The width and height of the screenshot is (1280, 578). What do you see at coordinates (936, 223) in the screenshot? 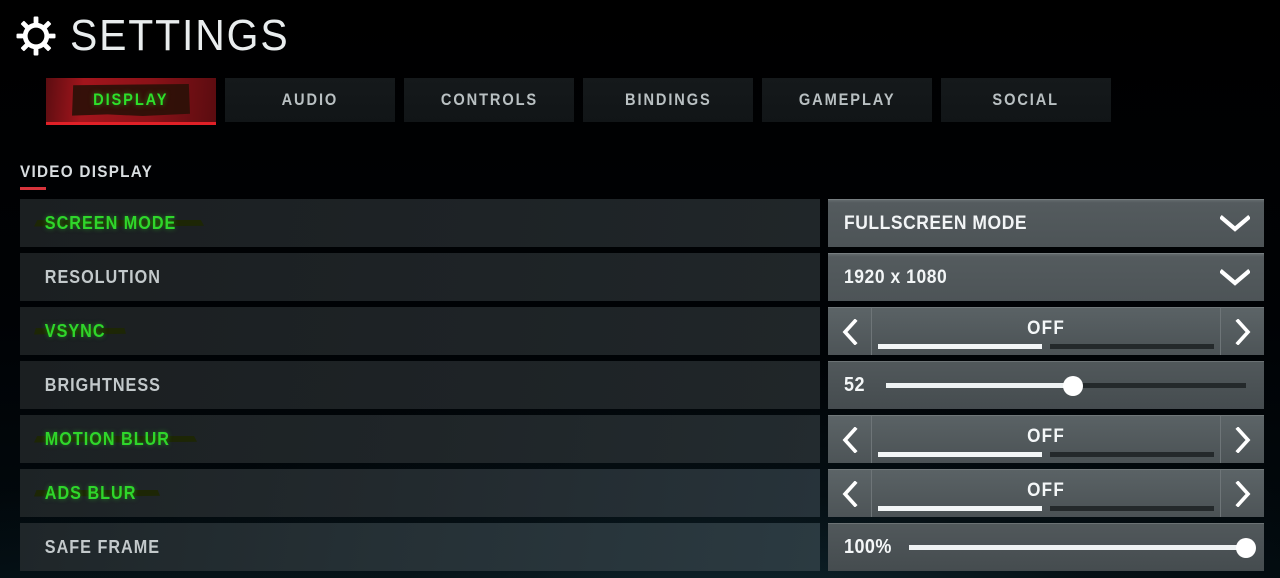
I see `dropdown-value: FULLSCREEN MODE` at bounding box center [936, 223].